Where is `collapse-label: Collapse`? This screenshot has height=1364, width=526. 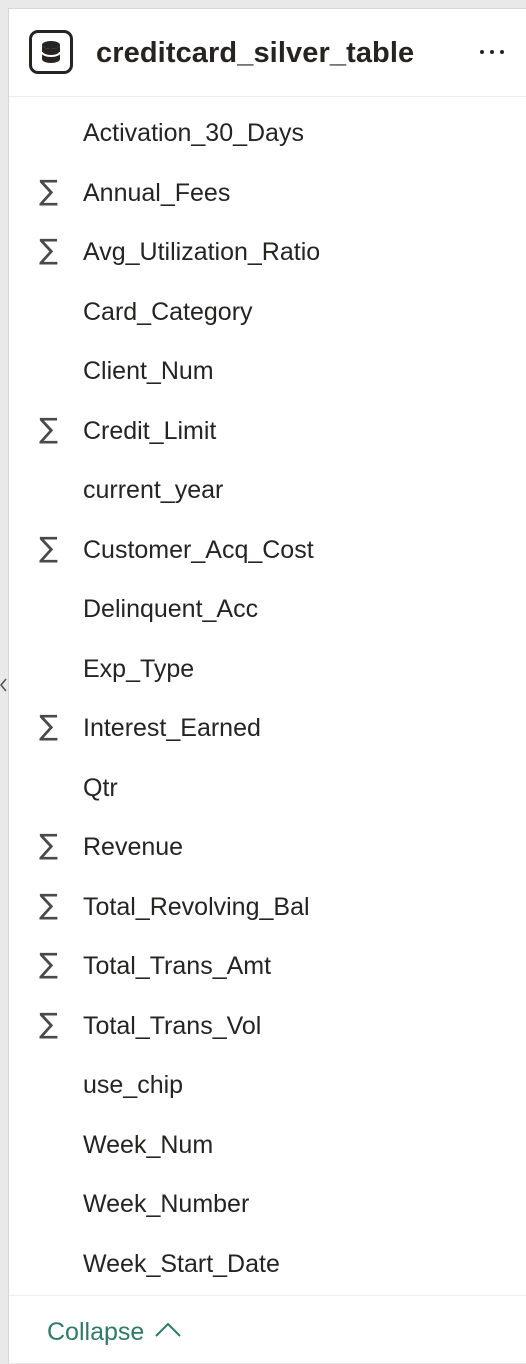 collapse-label: Collapse is located at coordinates (96, 1332).